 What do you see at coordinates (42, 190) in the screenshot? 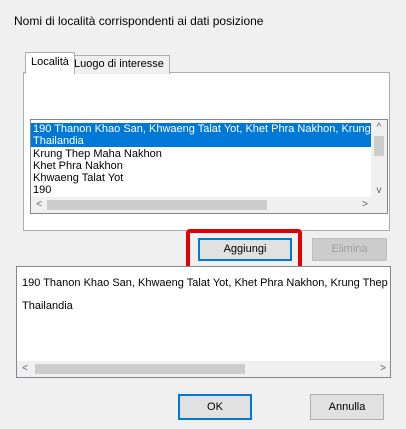
I see `list-item: 190` at bounding box center [42, 190].